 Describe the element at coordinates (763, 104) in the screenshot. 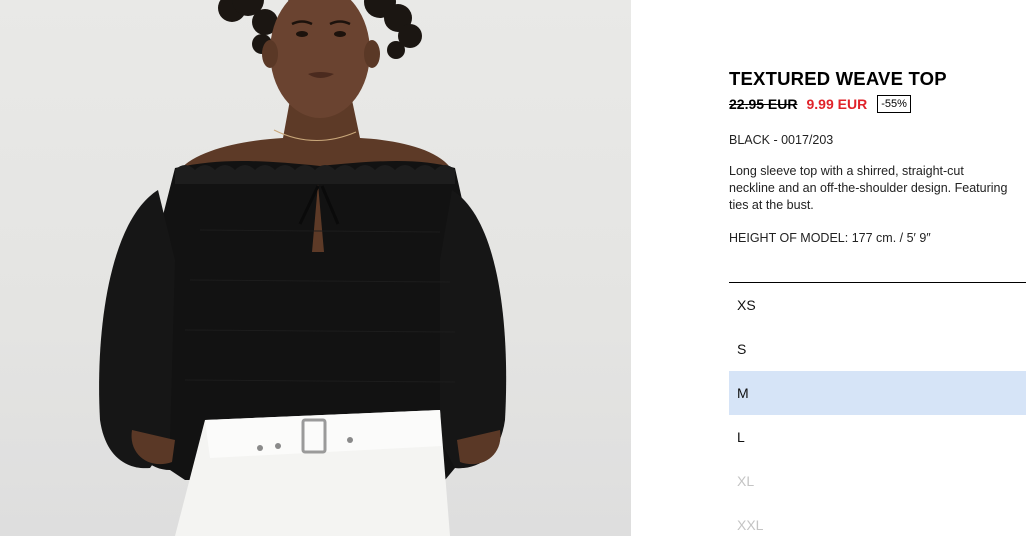

I see `old-price: 22.95 EUR` at that location.